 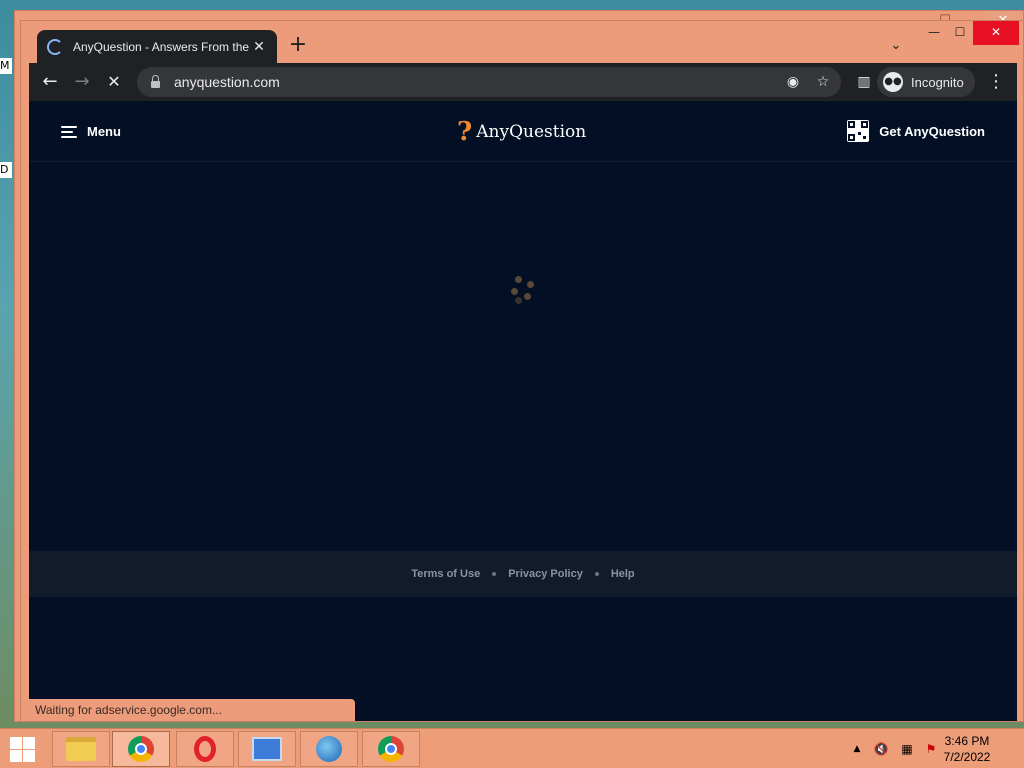 What do you see at coordinates (512, 748) in the screenshot?
I see `windows-taskbar: ▲ 🔇 ▦ ⚑ 3:46 PM 7/2/2022` at bounding box center [512, 748].